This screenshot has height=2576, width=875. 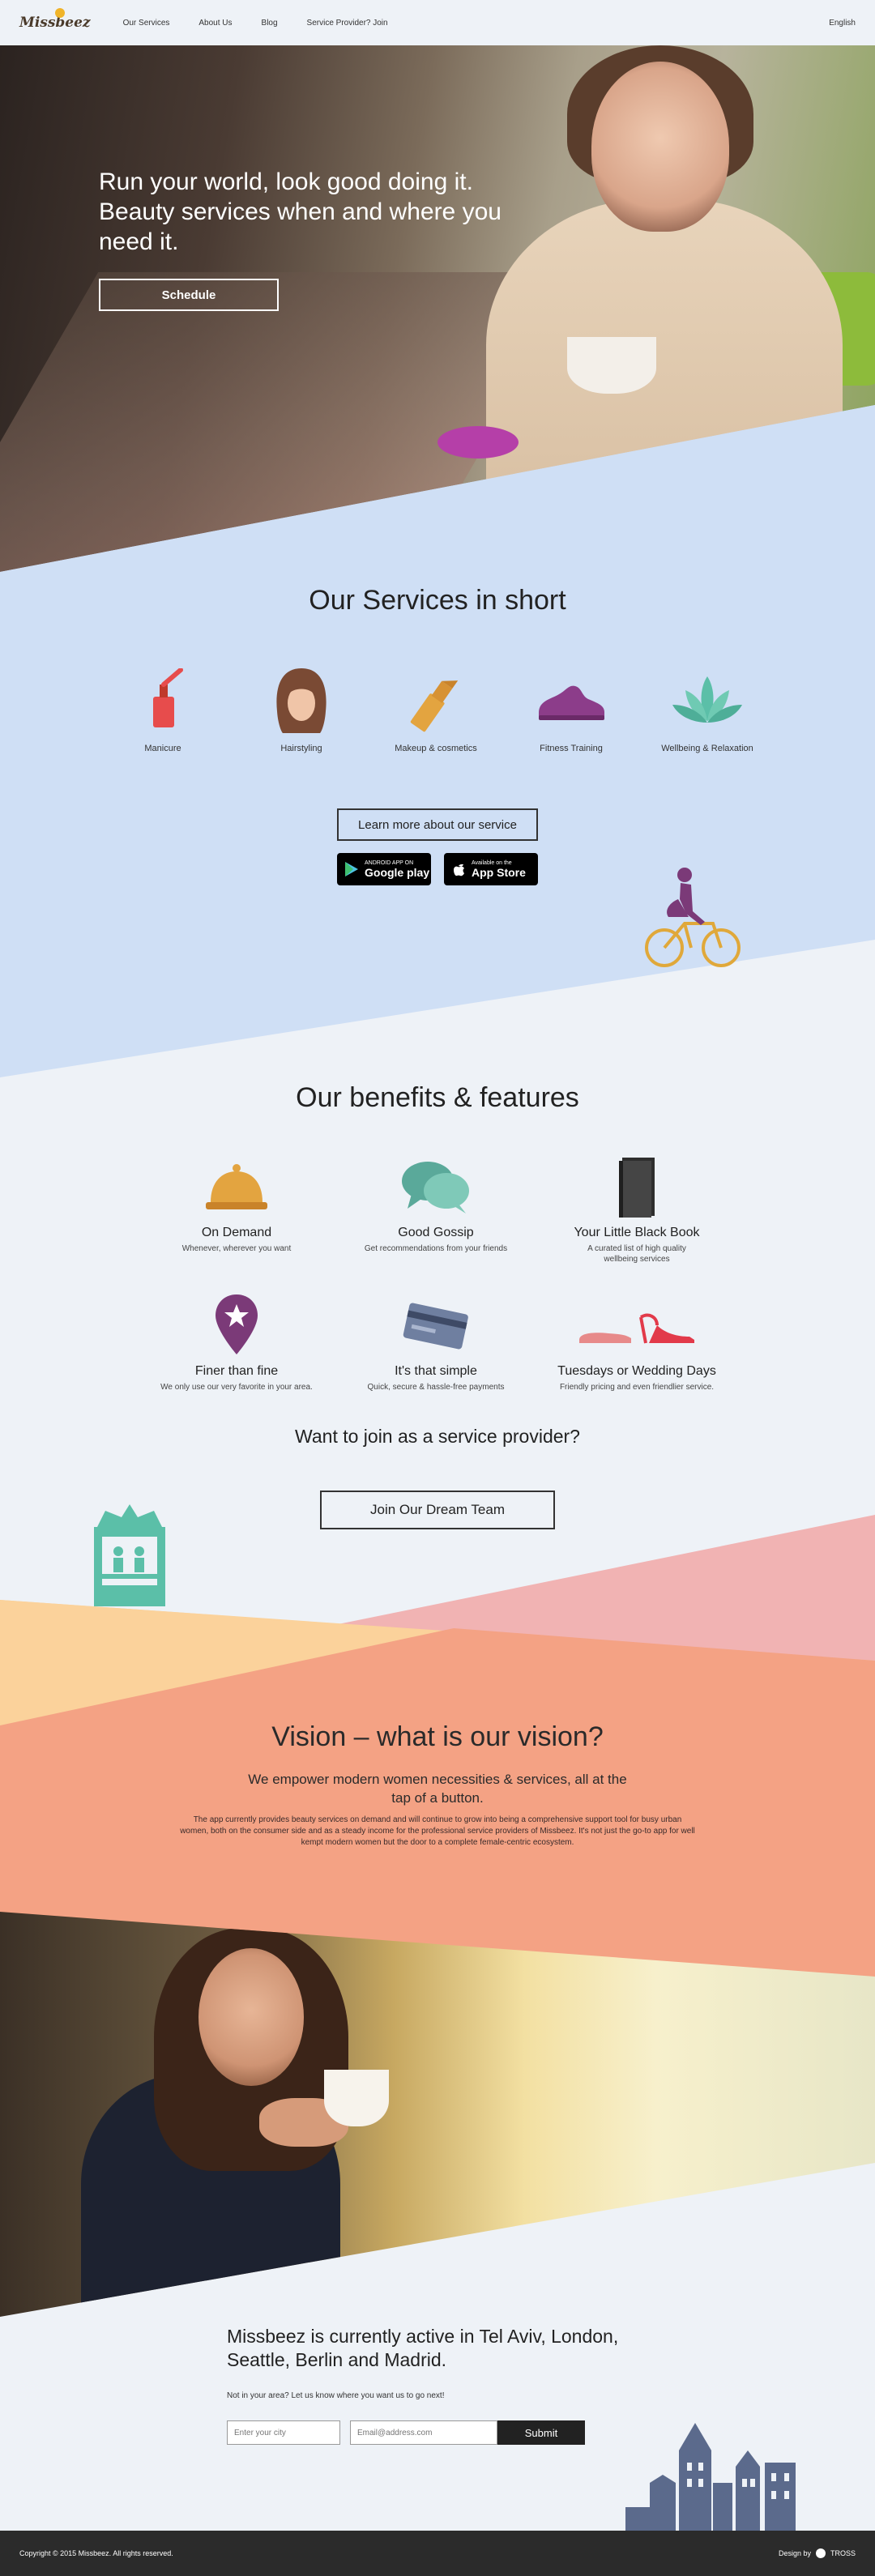 I want to click on logo: Missbeez, so click(x=55, y=19).